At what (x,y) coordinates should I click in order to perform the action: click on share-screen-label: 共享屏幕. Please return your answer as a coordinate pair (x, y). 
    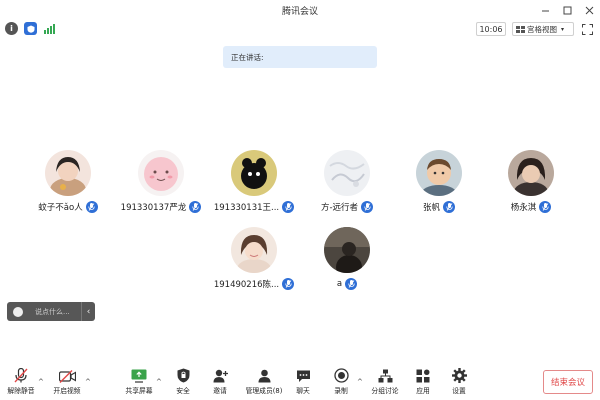
    Looking at the image, I should click on (139, 391).